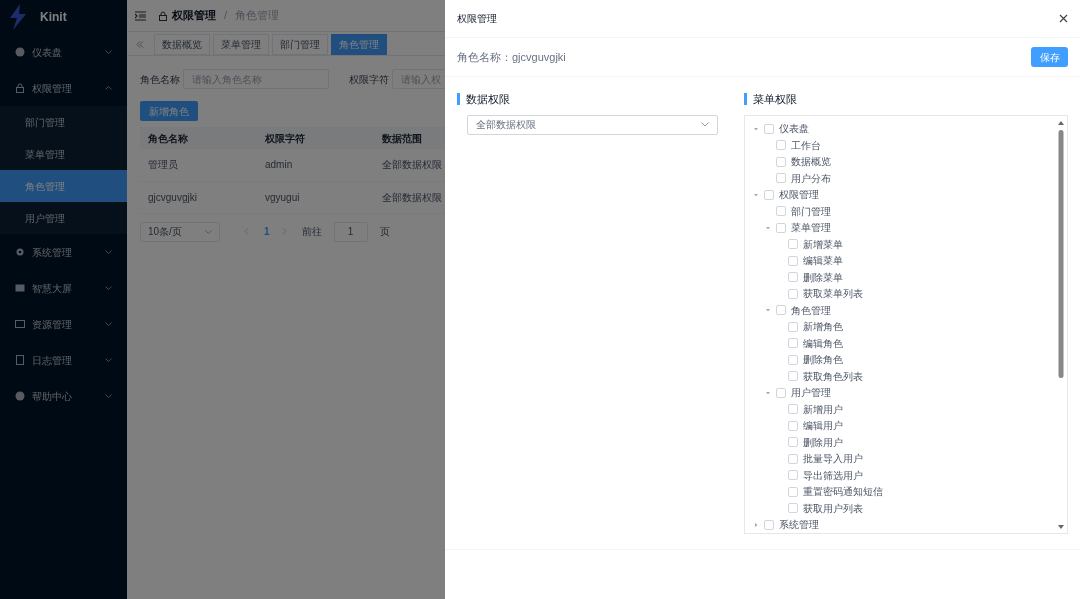 The width and height of the screenshot is (1080, 599). What do you see at coordinates (833, 294) in the screenshot?
I see `tree-item-label: 获取菜单列表` at bounding box center [833, 294].